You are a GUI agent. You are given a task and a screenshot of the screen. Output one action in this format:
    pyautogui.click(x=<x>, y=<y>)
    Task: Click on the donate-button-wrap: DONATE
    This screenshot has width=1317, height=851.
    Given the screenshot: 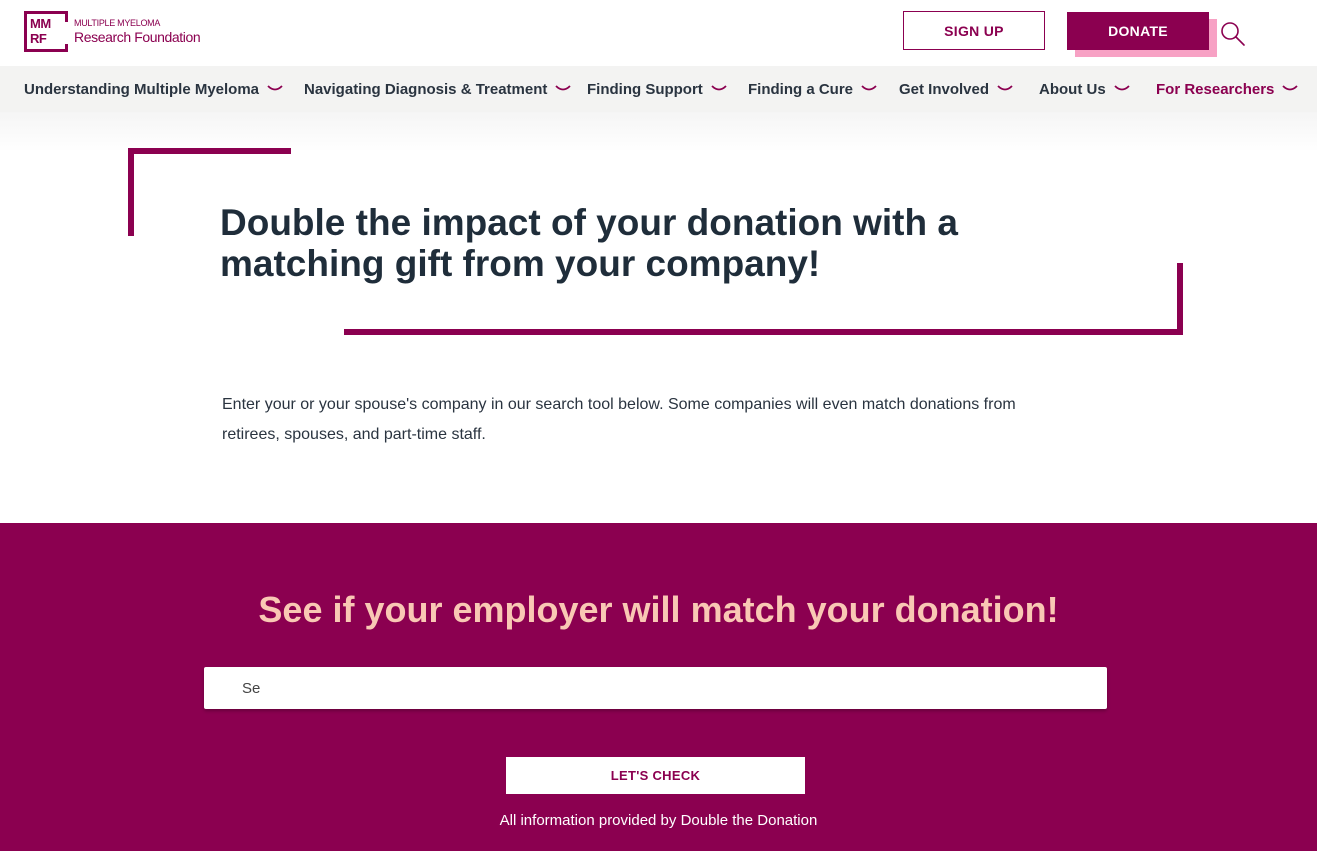 What is the action you would take?
    pyautogui.click(x=1142, y=34)
    